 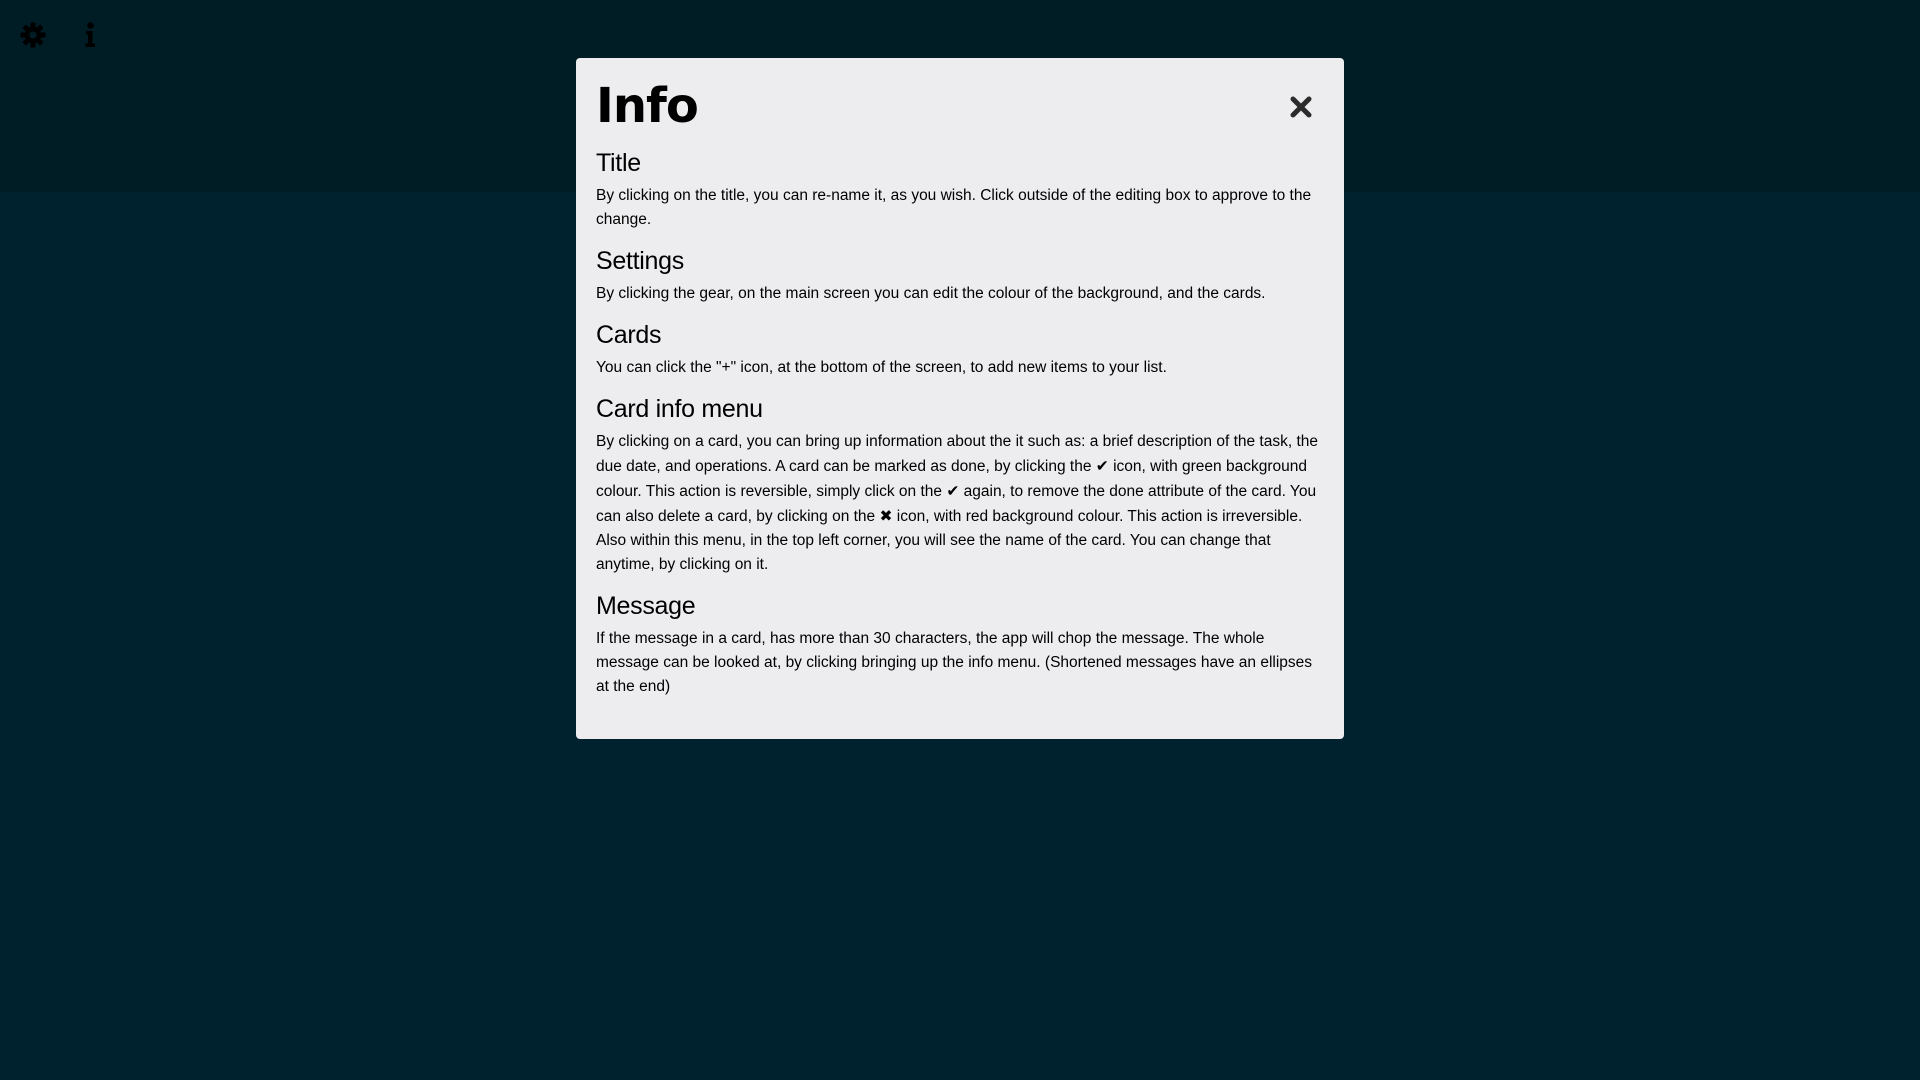 I want to click on close-button, so click(x=1301, y=107).